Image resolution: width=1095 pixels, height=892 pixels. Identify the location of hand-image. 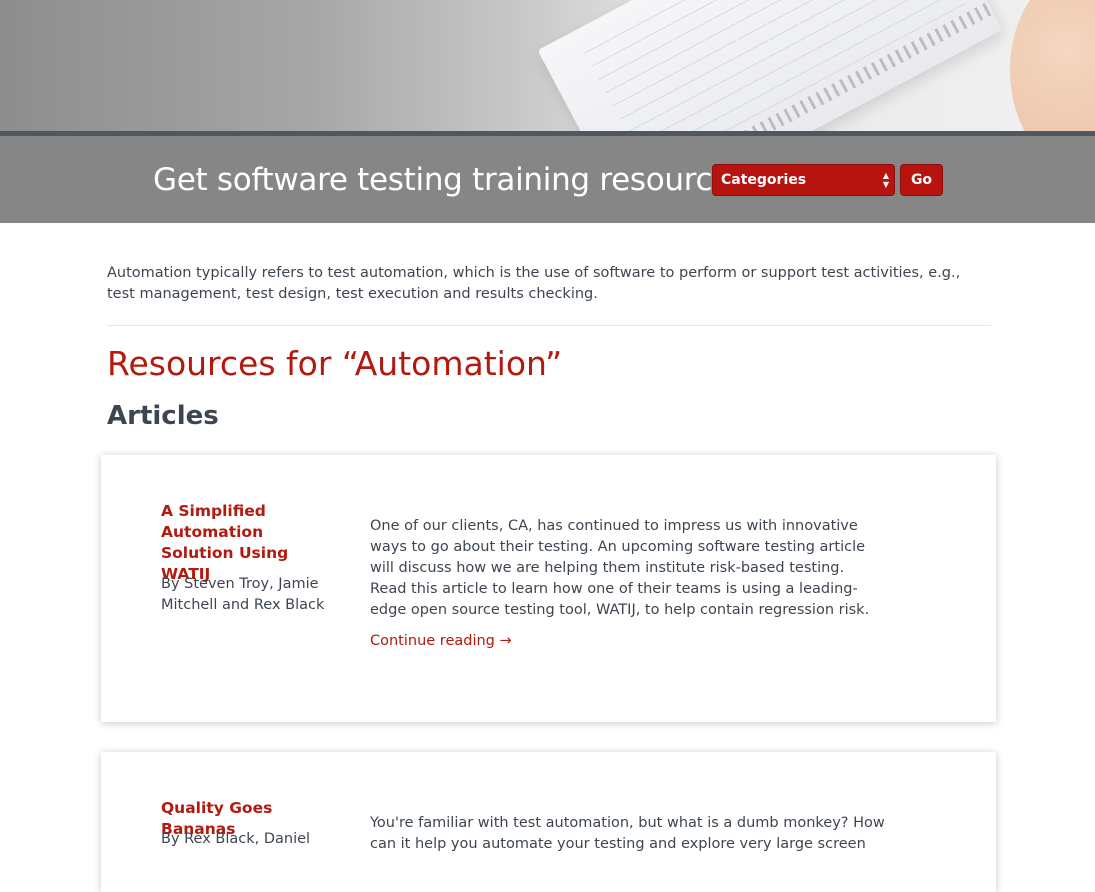
(1052, 65).